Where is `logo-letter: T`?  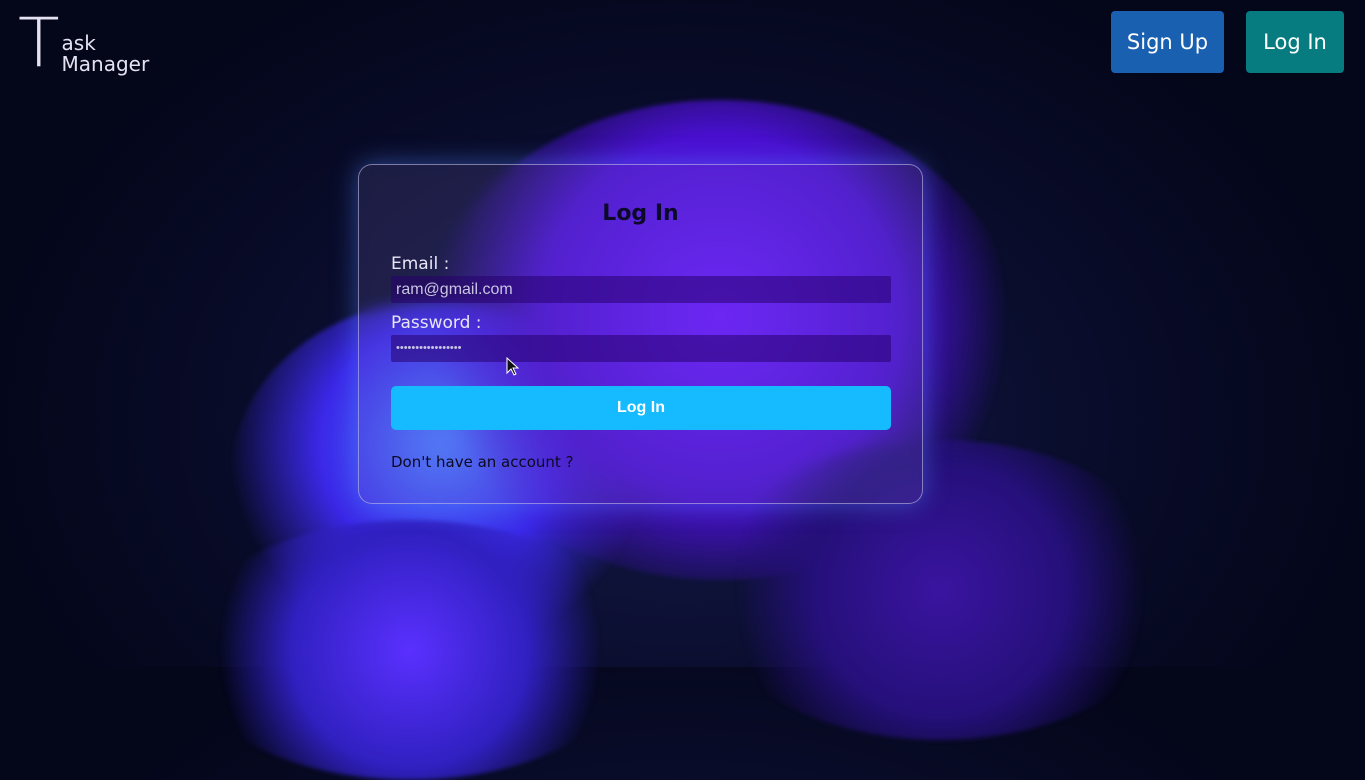
logo-letter: T is located at coordinates (39, 43).